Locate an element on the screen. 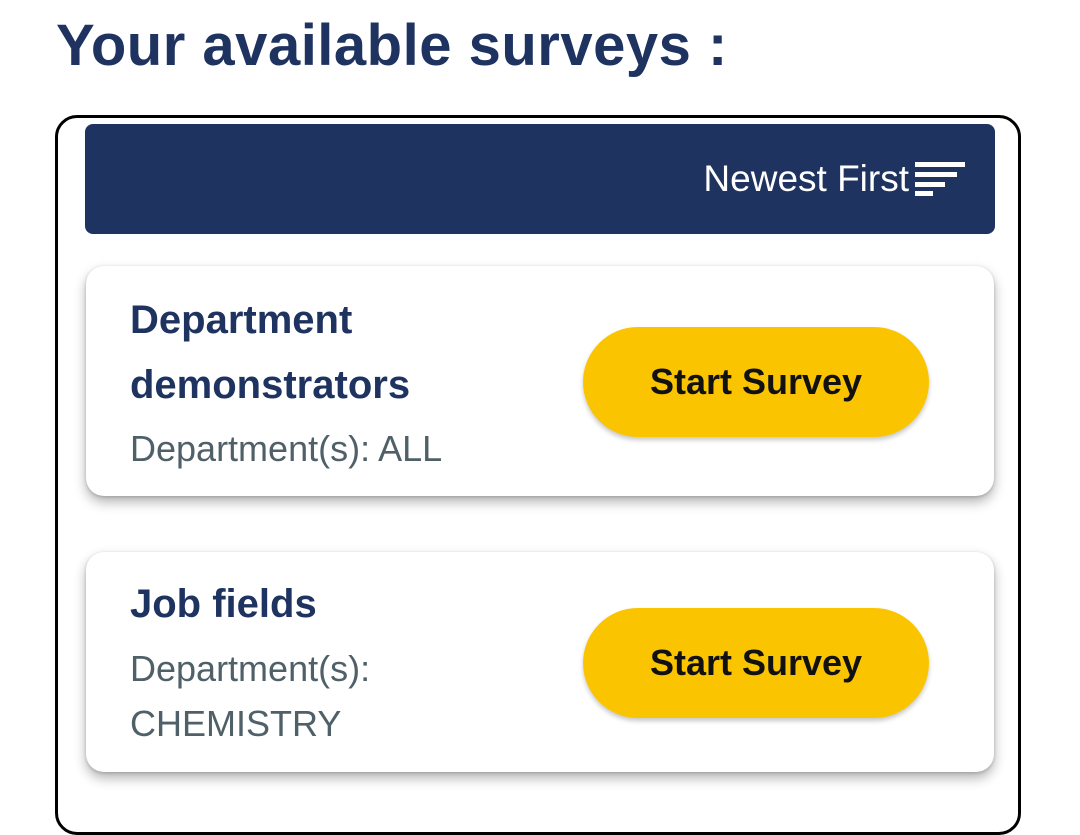 This screenshot has width=1080, height=835. sort-icon is located at coordinates (940, 179).